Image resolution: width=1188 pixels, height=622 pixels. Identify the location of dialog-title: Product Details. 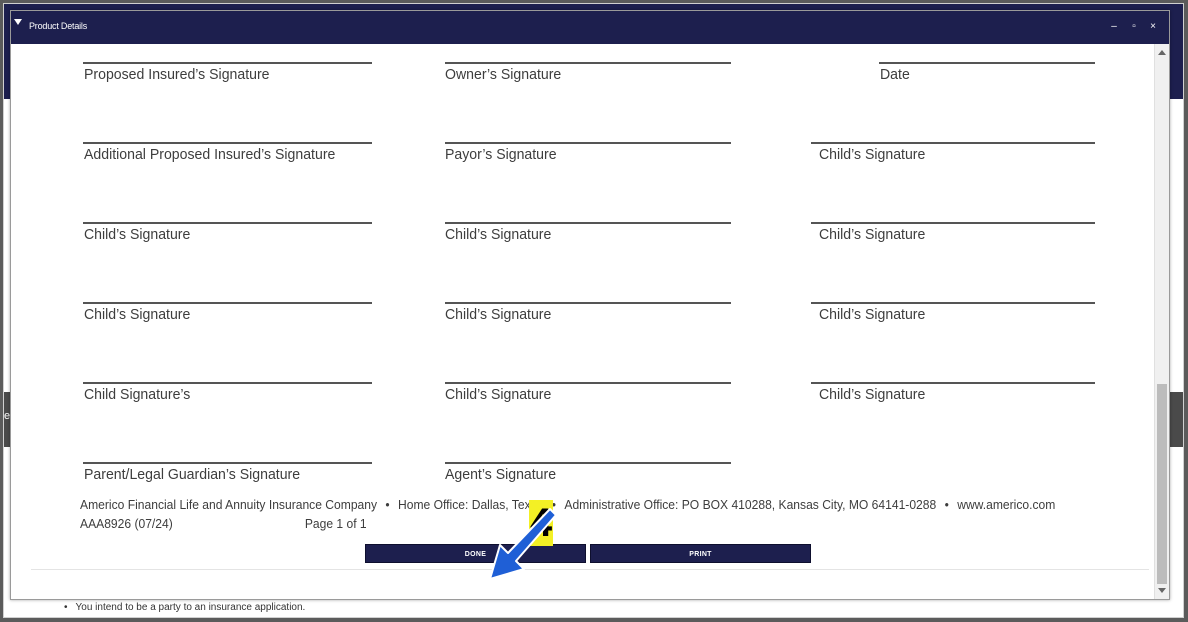
(58, 26).